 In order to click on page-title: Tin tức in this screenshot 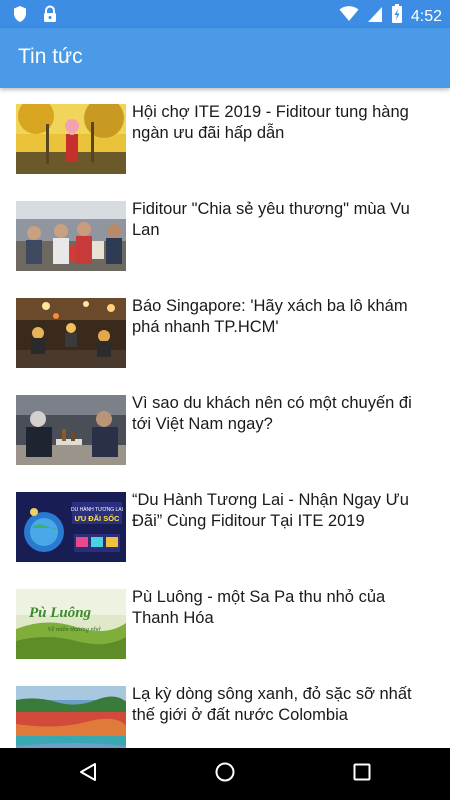, I will do `click(50, 56)`.